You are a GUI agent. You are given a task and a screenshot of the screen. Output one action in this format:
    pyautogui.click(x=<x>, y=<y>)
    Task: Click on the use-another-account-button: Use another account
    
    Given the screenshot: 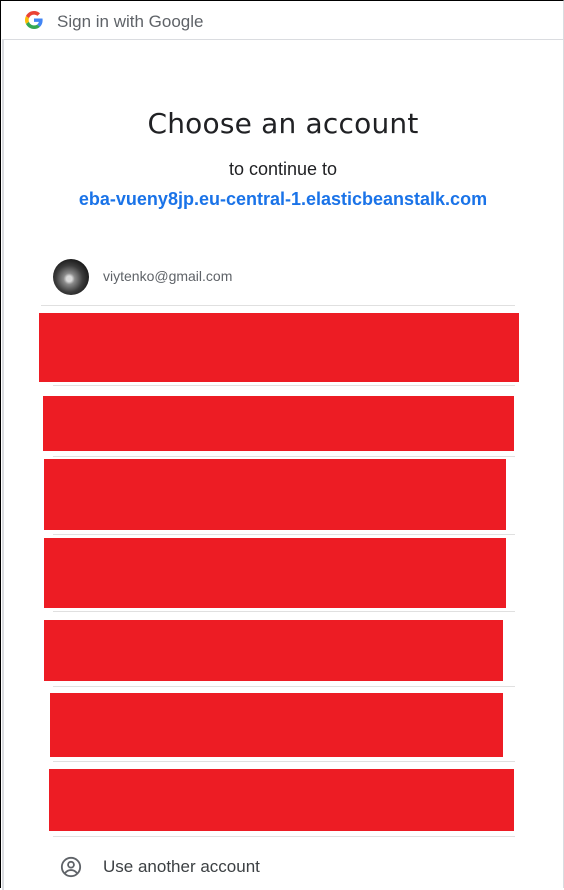 What is the action you would take?
    pyautogui.click(x=278, y=864)
    